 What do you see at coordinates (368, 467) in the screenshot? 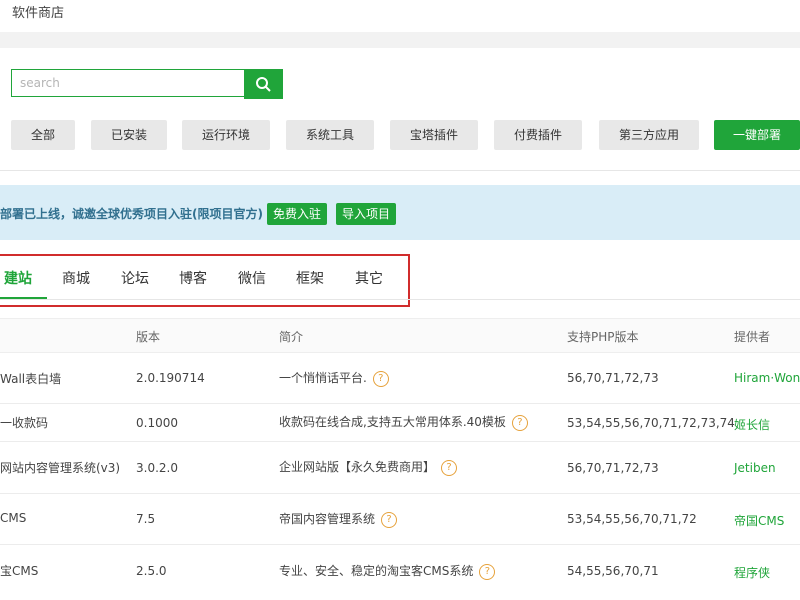
I see `row-description: 企业网站版【永久免费商用】?` at bounding box center [368, 467].